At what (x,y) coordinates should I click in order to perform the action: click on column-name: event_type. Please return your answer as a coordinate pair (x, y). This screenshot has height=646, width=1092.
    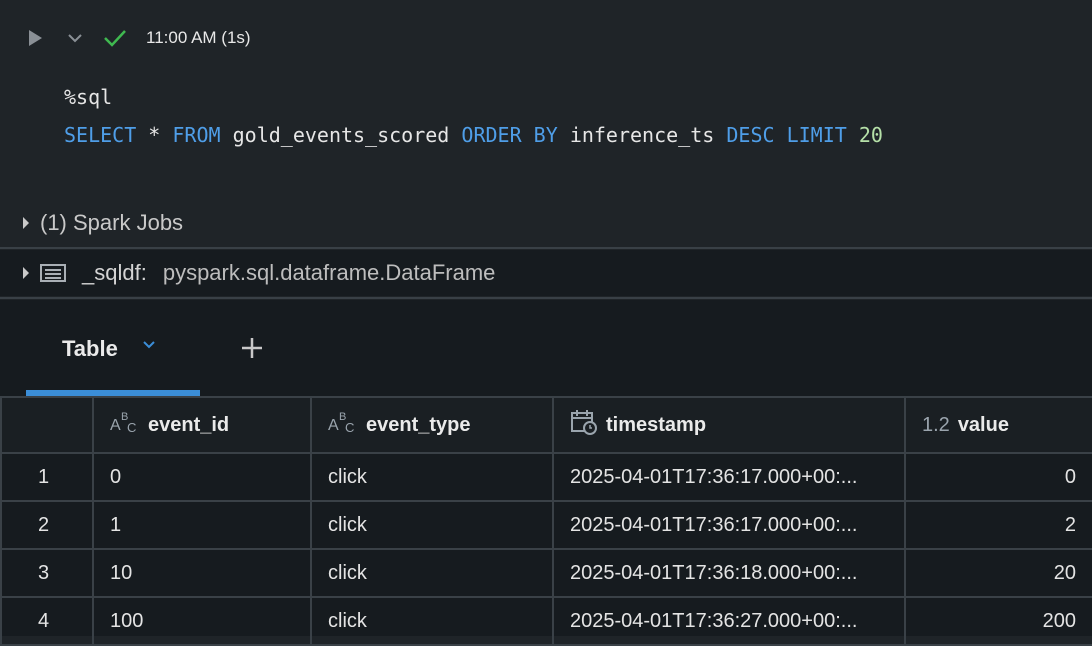
    Looking at the image, I should click on (418, 424).